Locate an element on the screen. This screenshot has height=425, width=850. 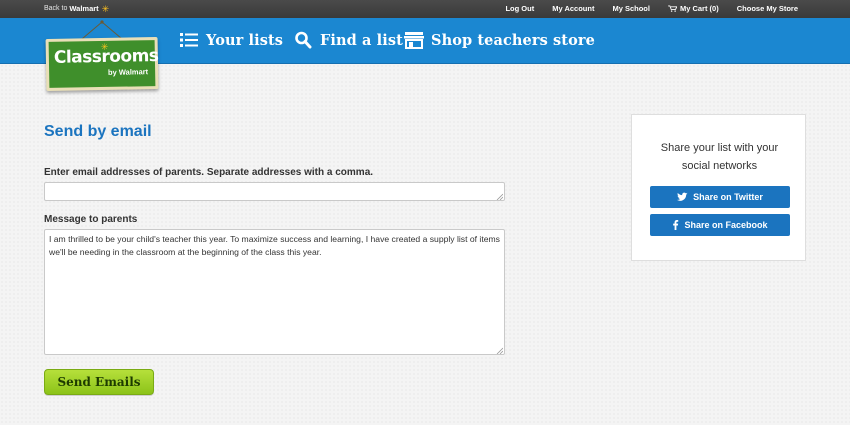
classrooms-logo: ✳ Classrooms by Walmart is located at coordinates (102, 64).